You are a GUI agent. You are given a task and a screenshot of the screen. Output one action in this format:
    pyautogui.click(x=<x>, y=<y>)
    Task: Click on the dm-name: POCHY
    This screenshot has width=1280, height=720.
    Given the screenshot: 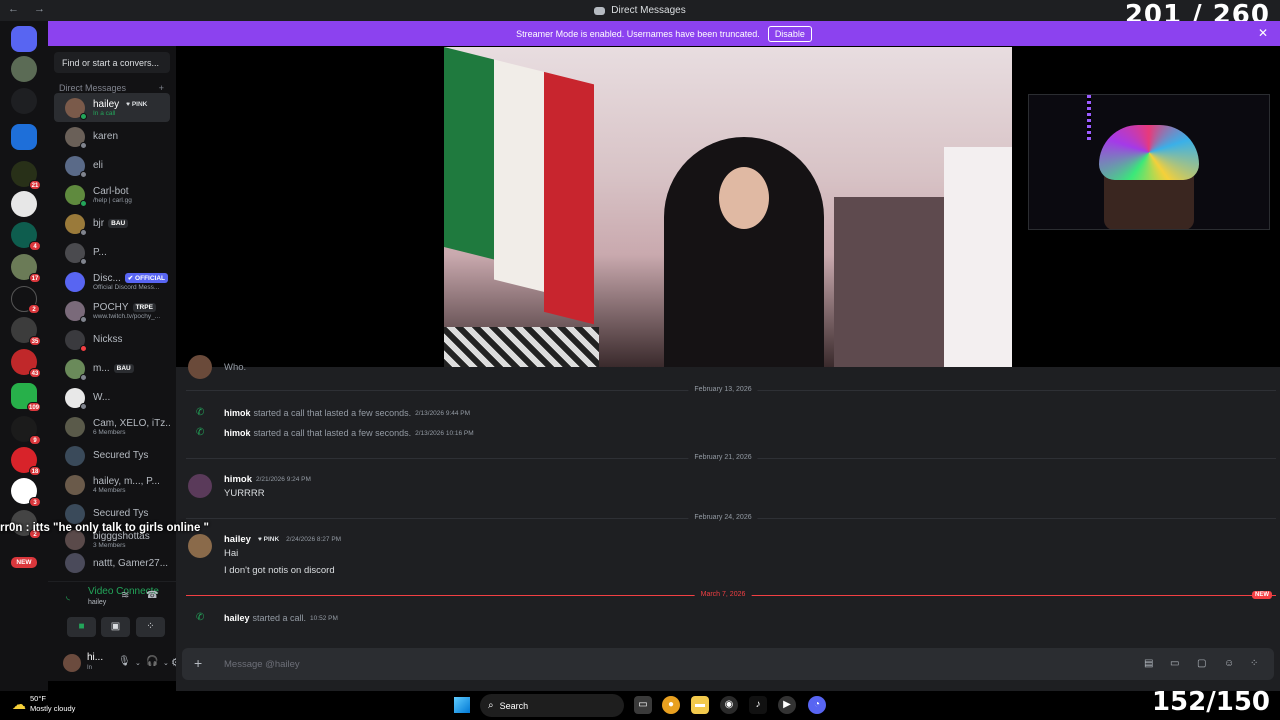 What is the action you would take?
    pyautogui.click(x=111, y=307)
    